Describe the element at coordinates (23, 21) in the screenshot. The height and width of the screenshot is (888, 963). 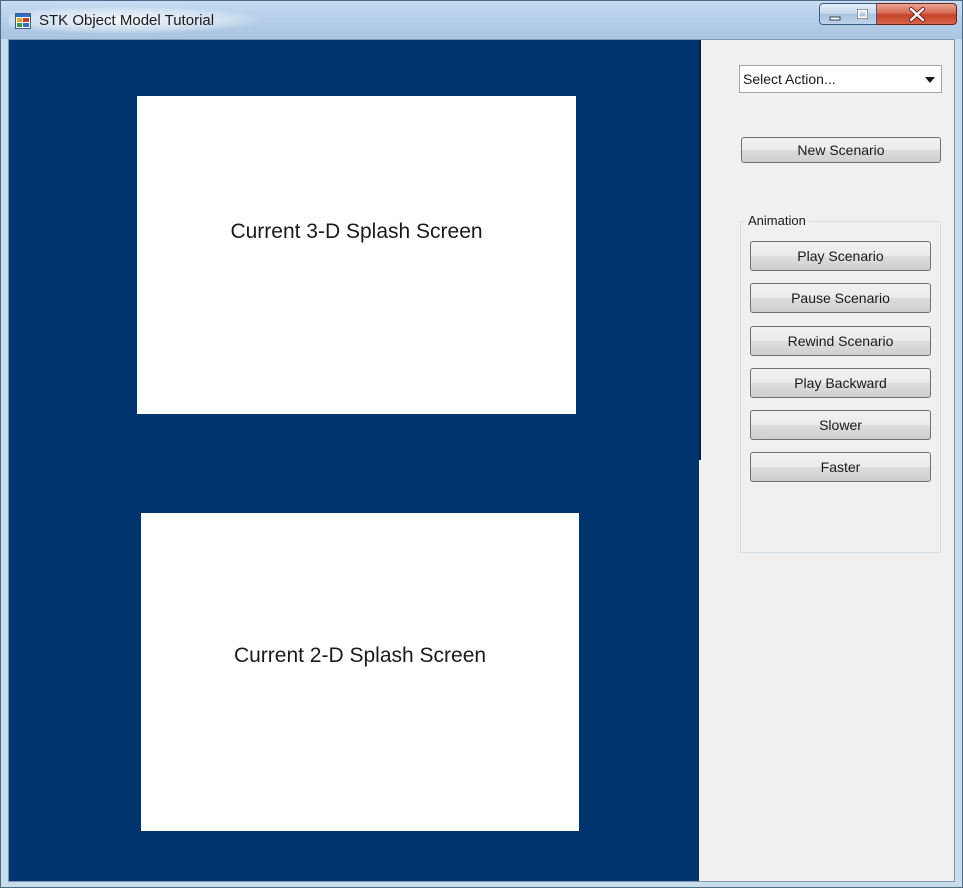
I see `app-window-icon` at that location.